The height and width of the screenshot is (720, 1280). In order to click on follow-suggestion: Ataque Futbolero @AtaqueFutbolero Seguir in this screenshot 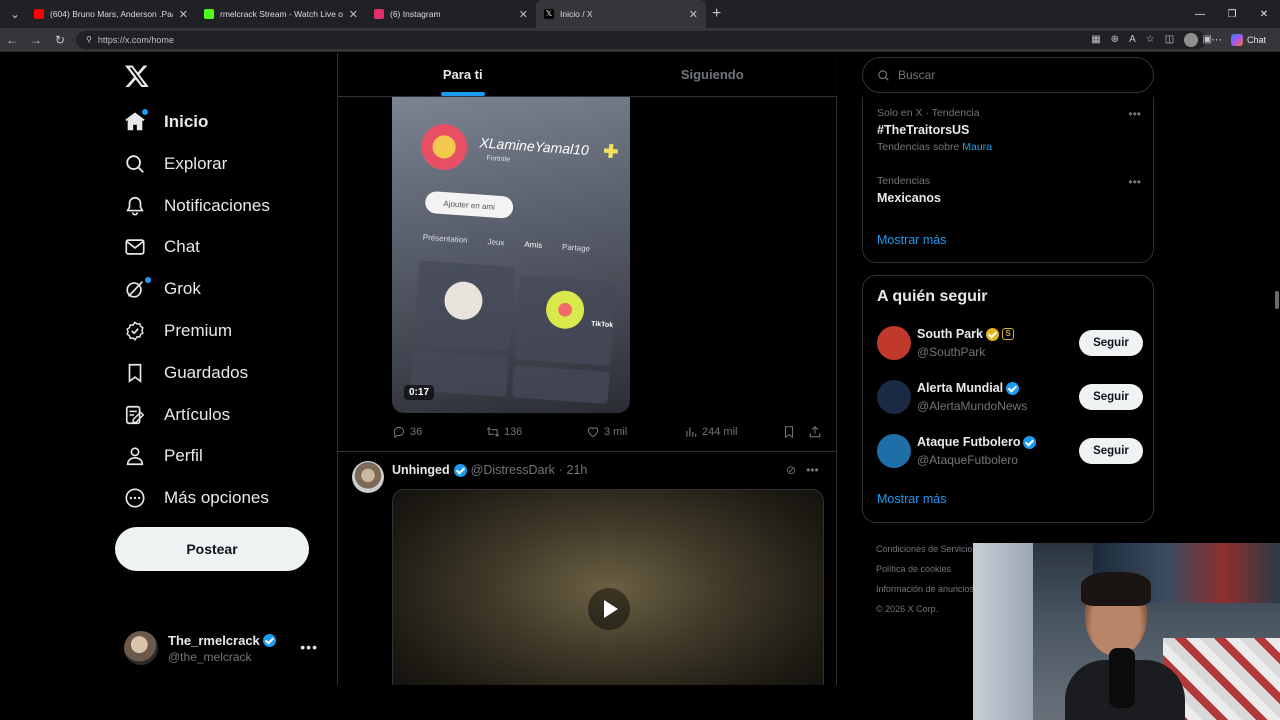, I will do `click(1010, 452)`.